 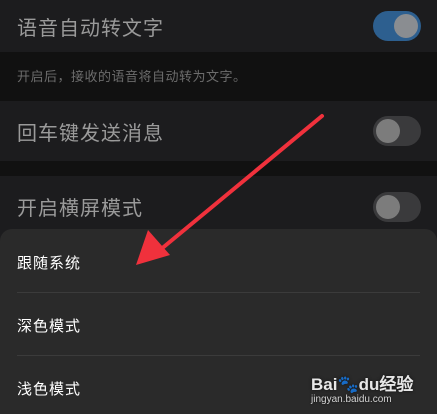 I want to click on theme-option-dark: 深色模式, so click(x=218, y=325).